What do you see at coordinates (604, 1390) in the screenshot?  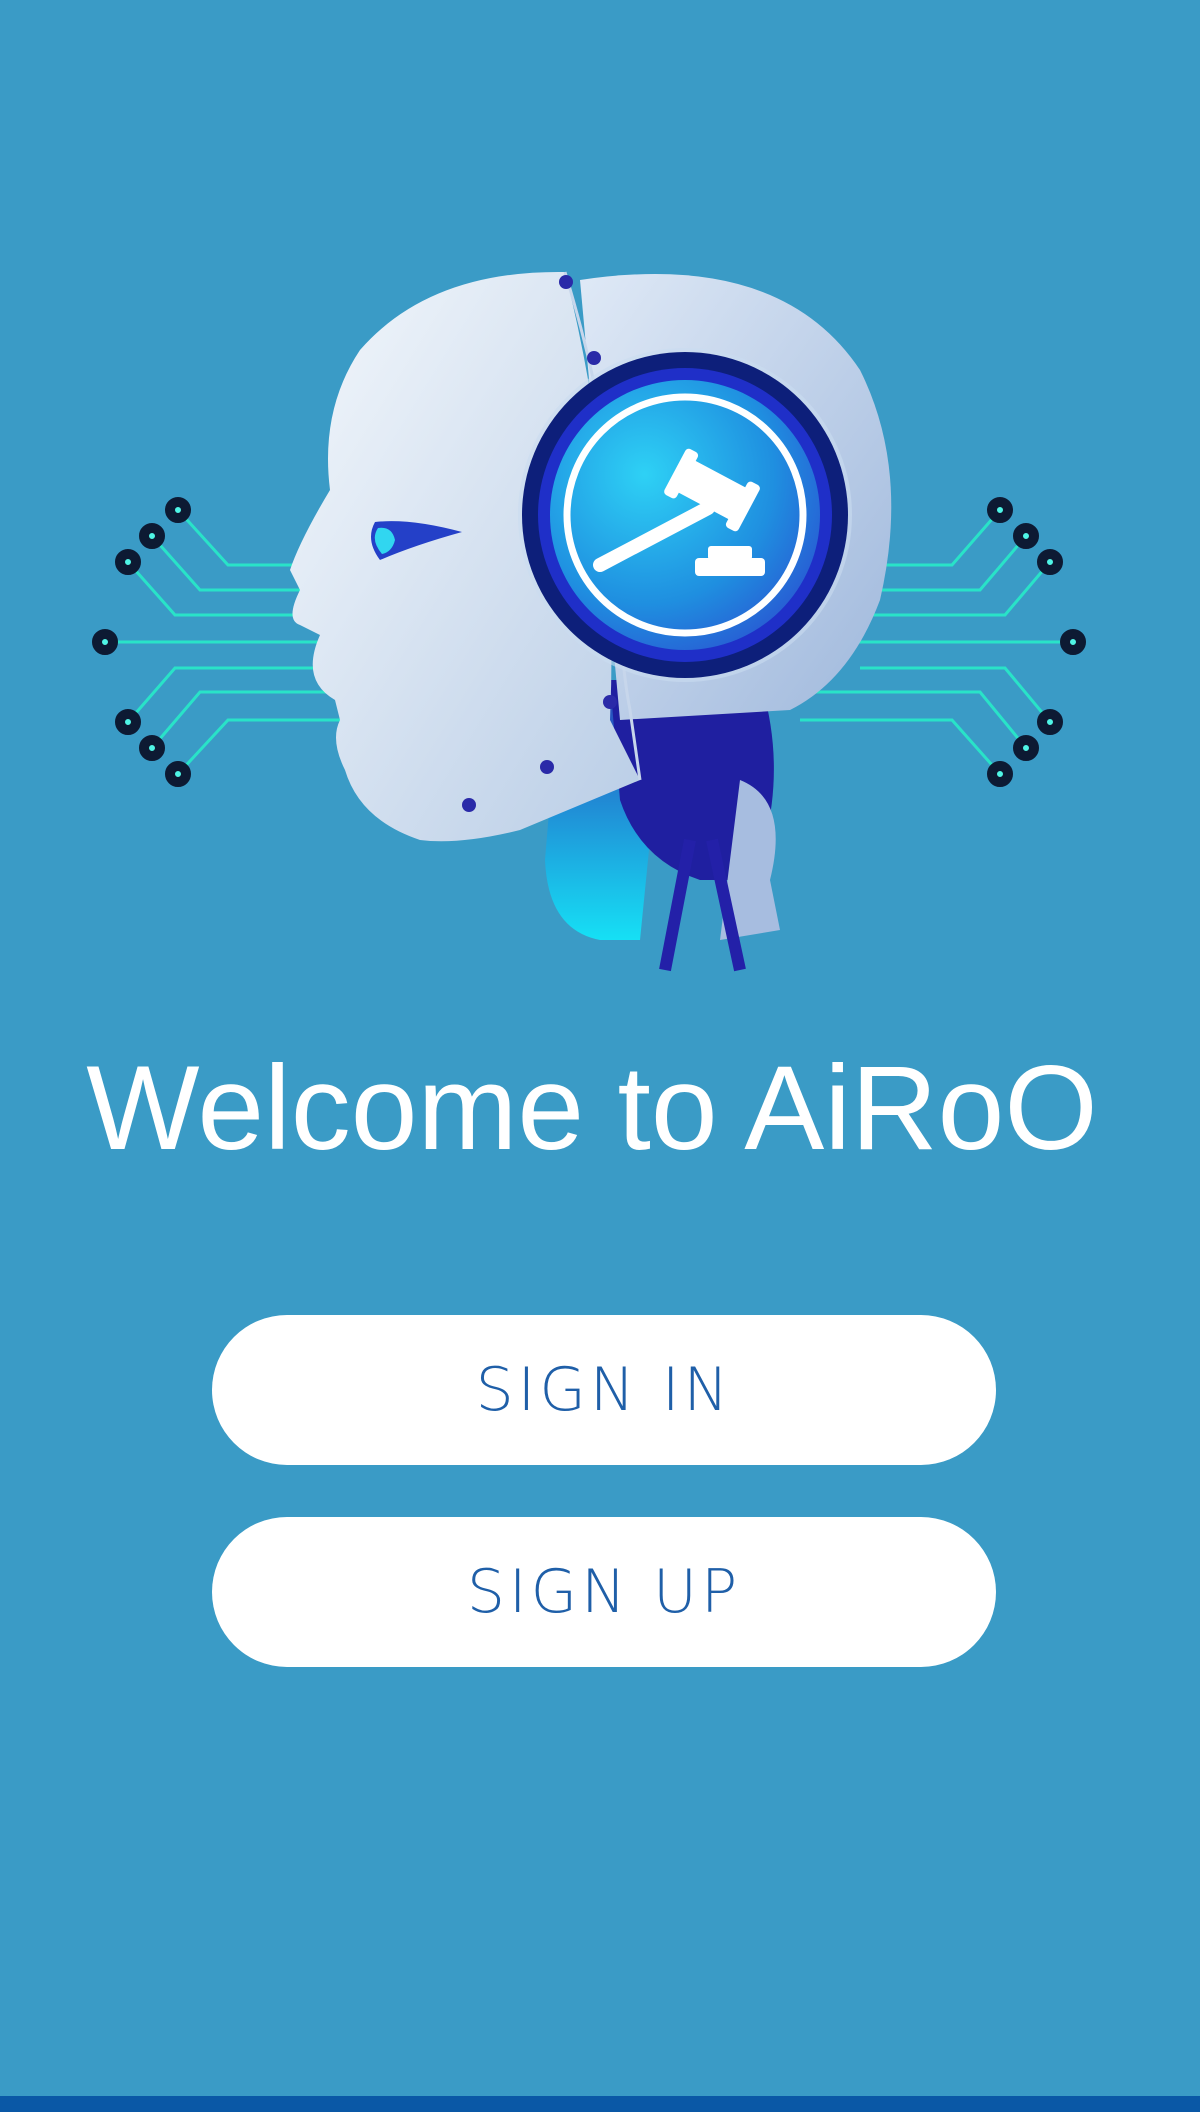 I see `sign-in-button: SIGN IN` at bounding box center [604, 1390].